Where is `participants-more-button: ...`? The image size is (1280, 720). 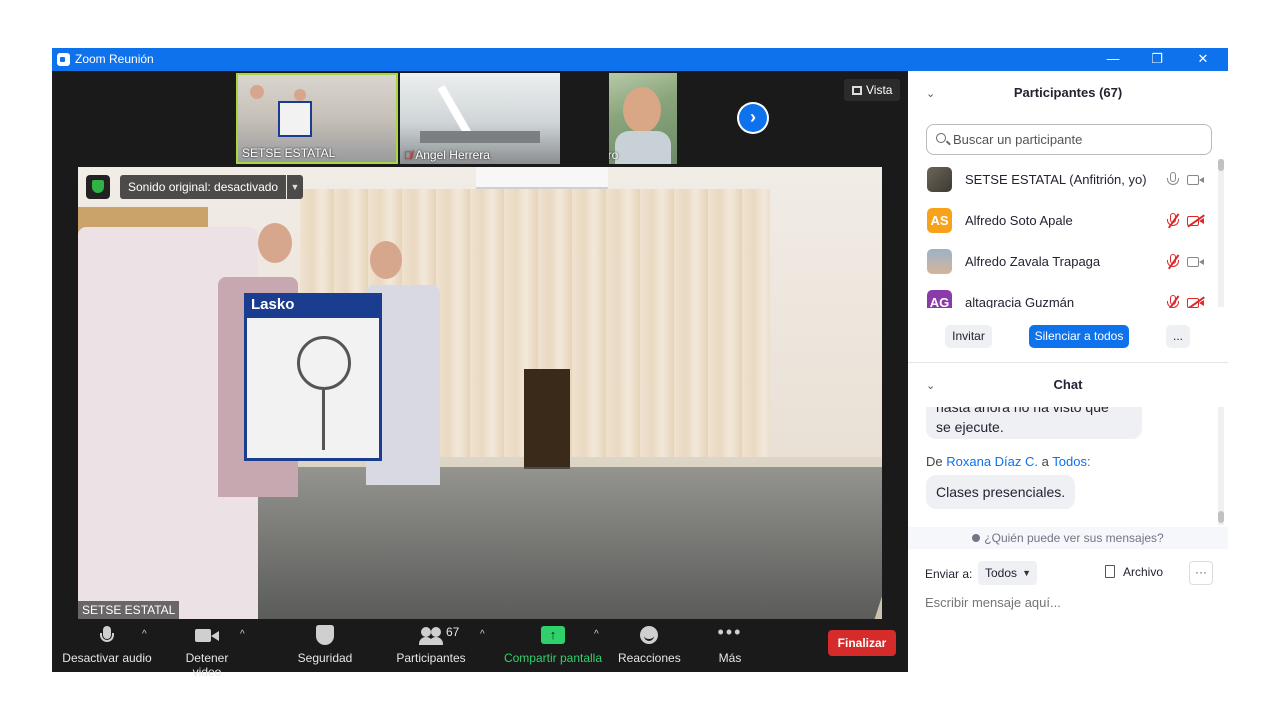 participants-more-button: ... is located at coordinates (1178, 336).